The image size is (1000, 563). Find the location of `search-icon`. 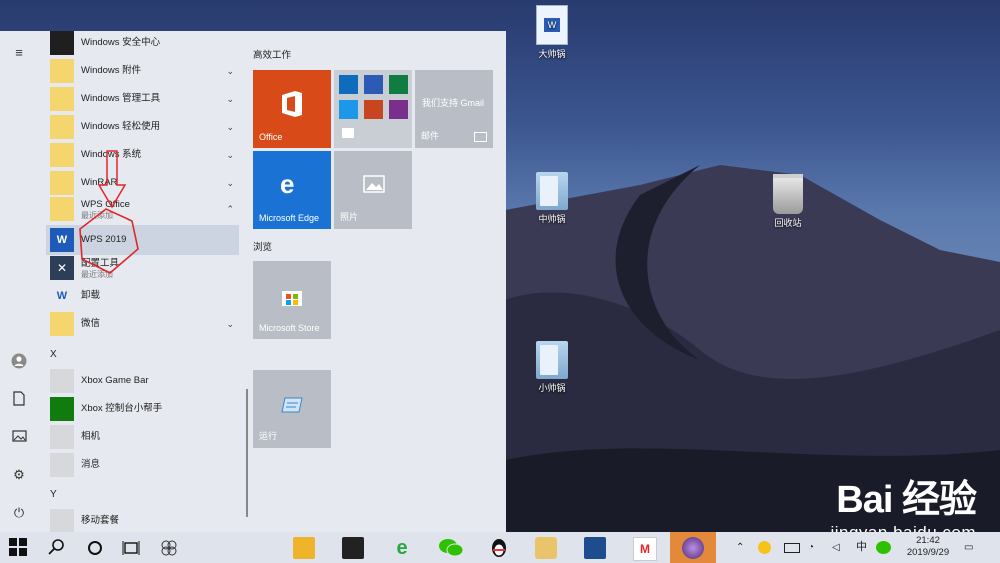

search-icon is located at coordinates (56, 547).